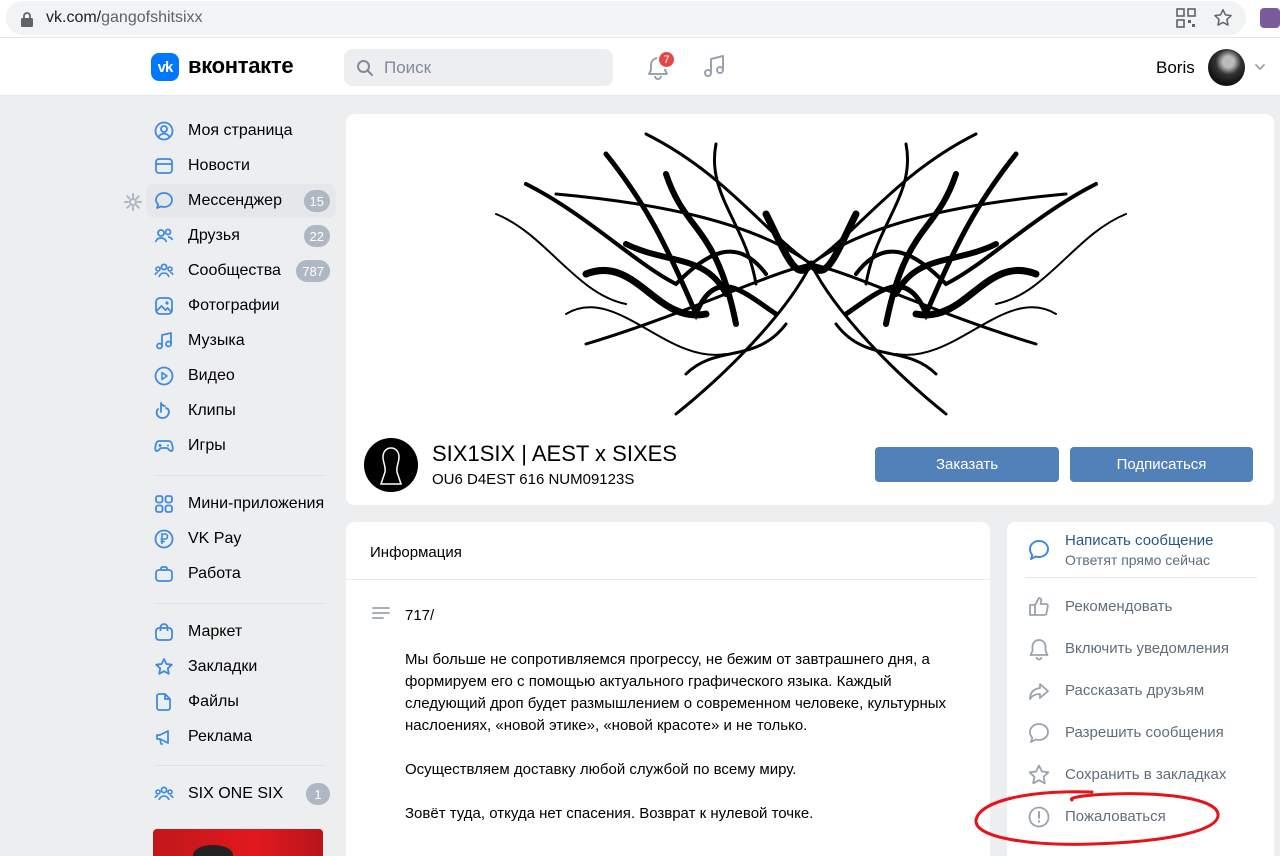 The image size is (1280, 856). What do you see at coordinates (241, 504) in the screenshot?
I see `sidebar-item: Мини-приложения` at bounding box center [241, 504].